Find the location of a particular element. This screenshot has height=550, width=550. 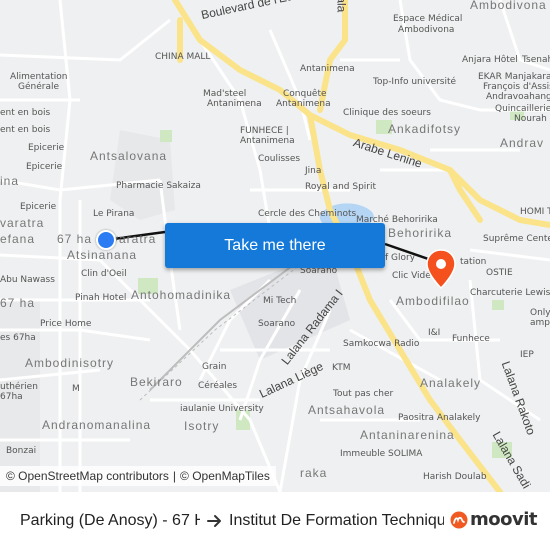

poi-ent-bois-2: ent en bois is located at coordinates (25, 130).